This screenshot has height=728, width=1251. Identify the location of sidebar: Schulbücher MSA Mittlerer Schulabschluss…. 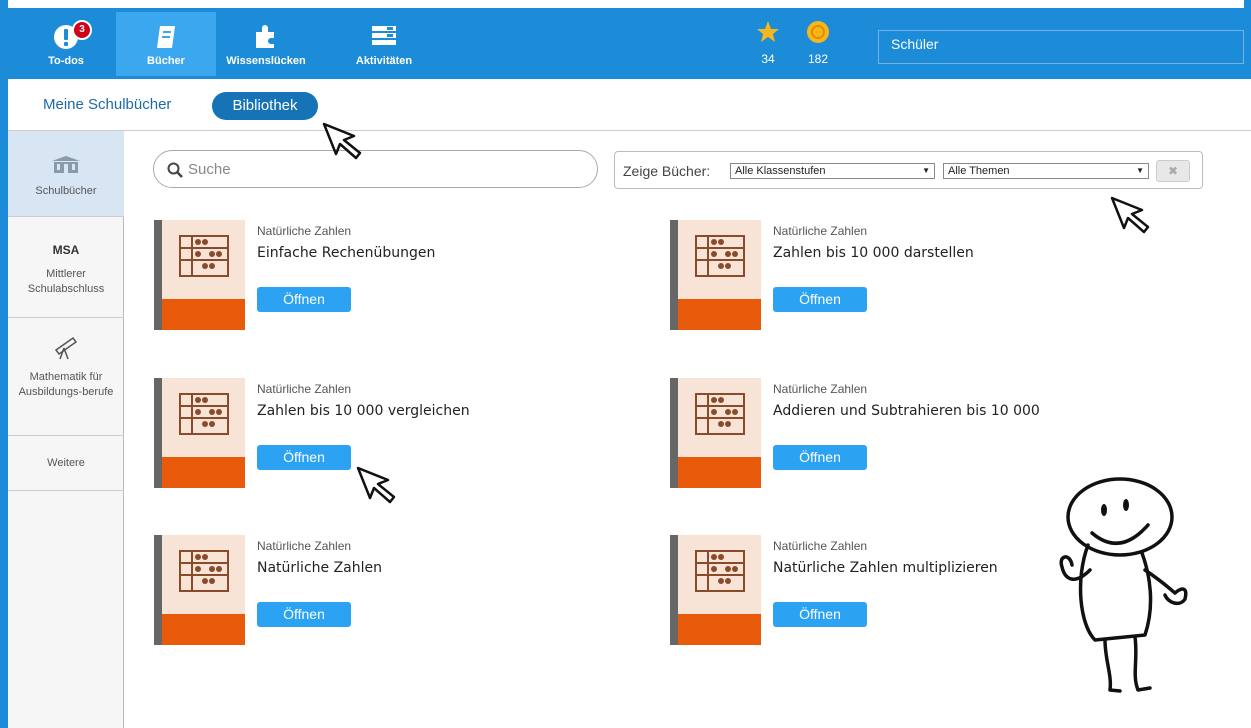
(66, 429).